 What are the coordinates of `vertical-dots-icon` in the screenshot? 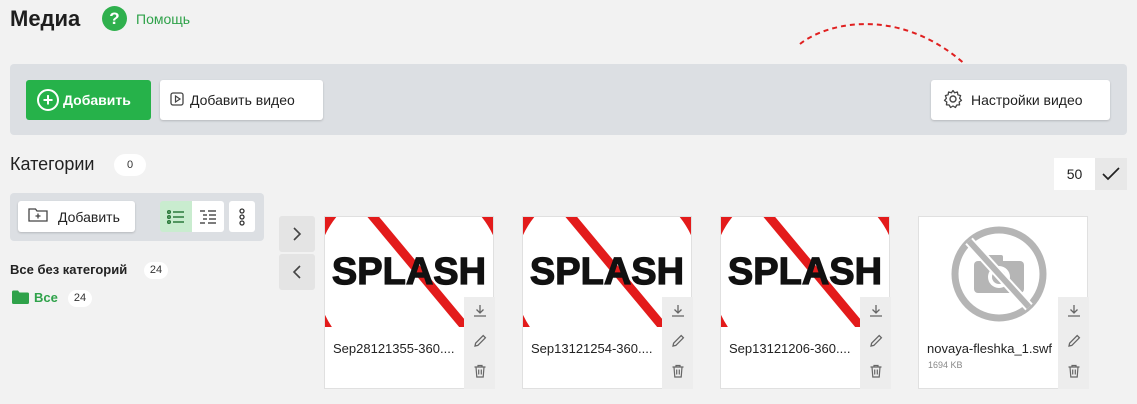 It's located at (242, 216).